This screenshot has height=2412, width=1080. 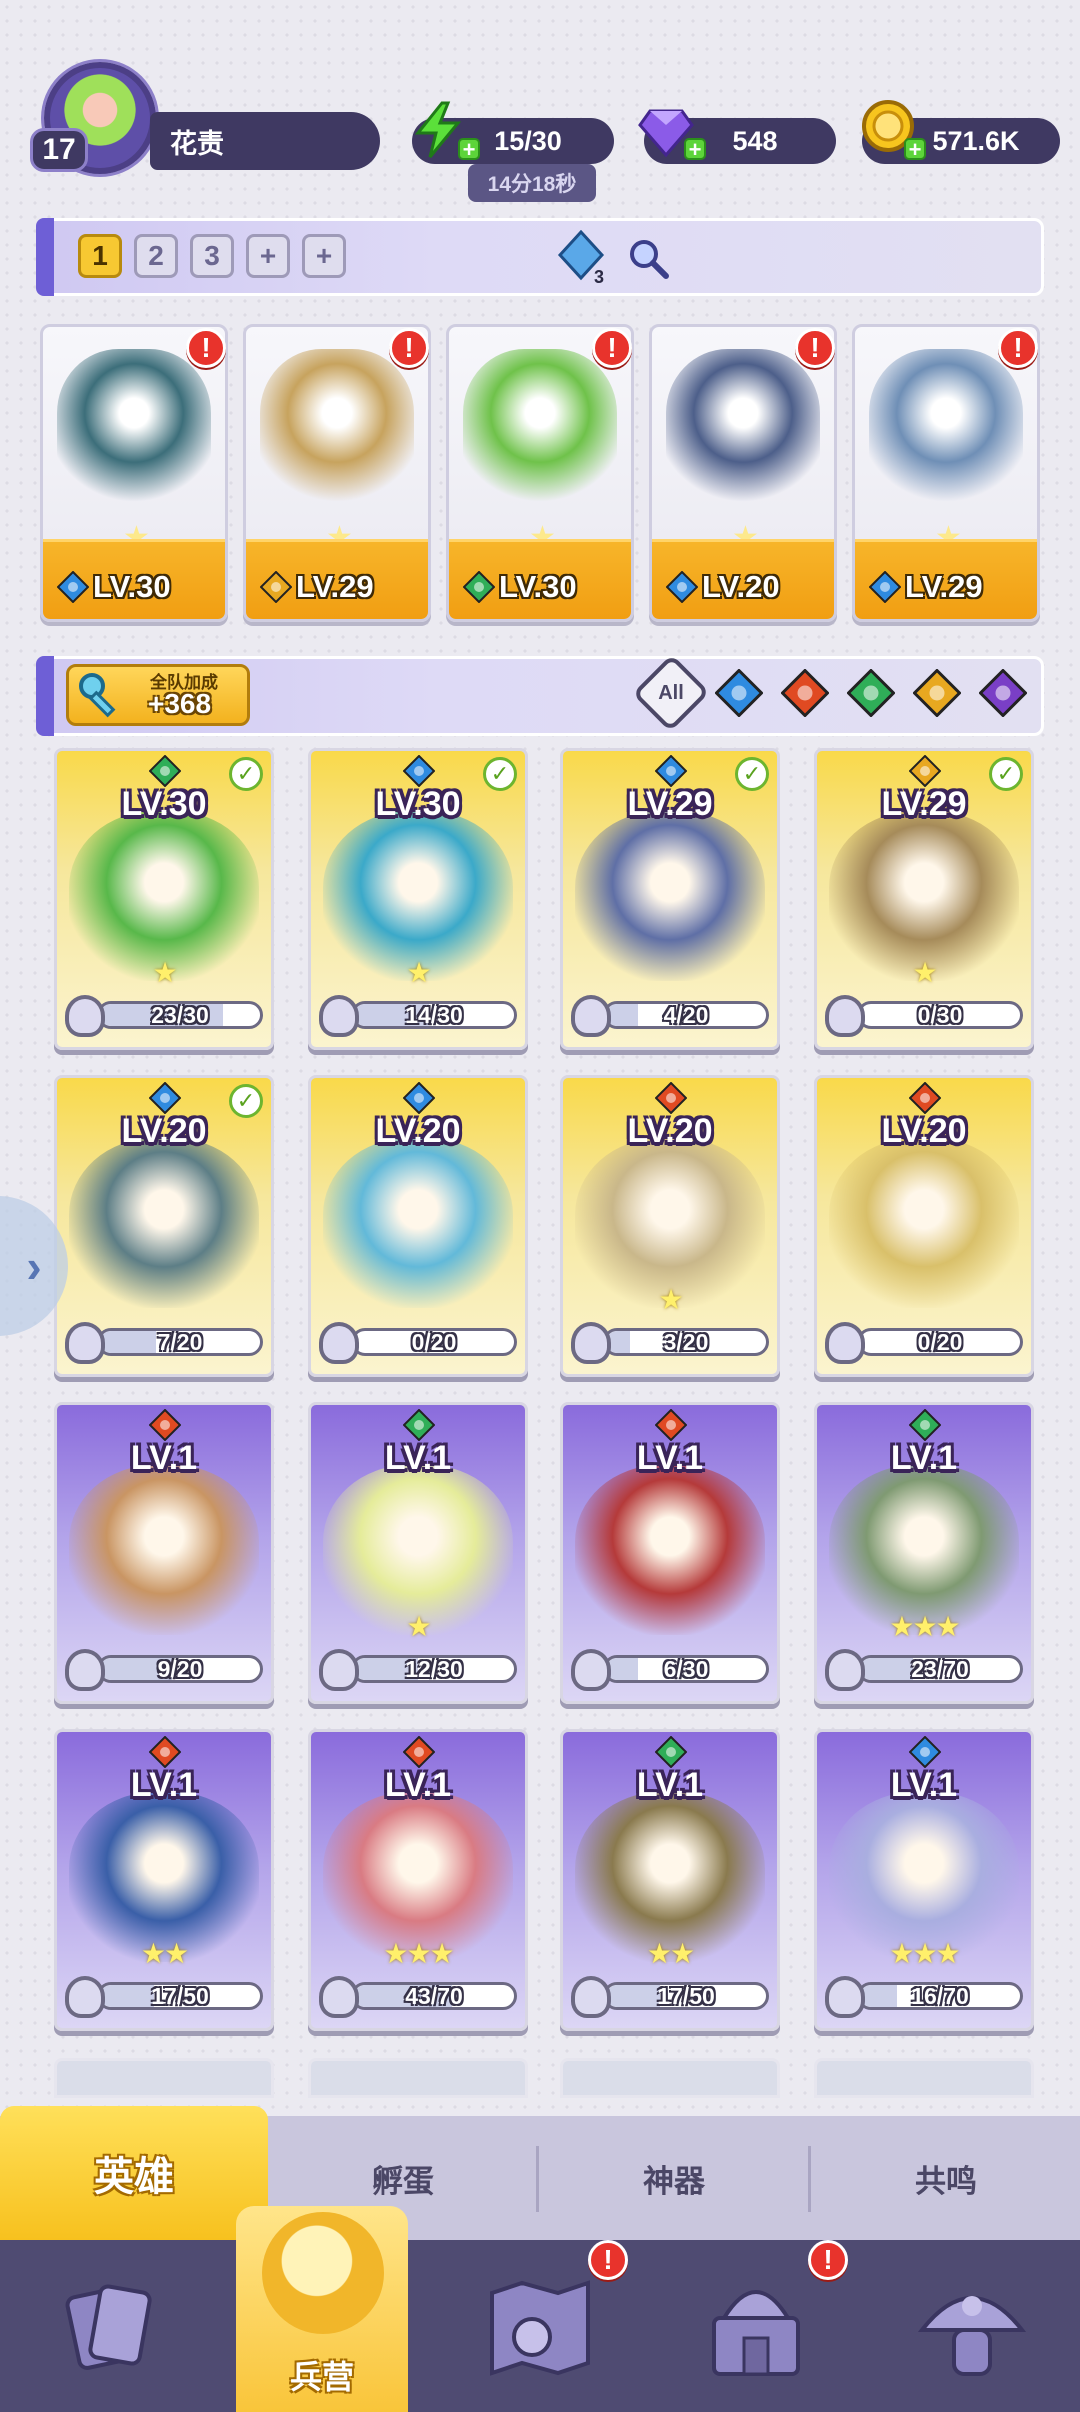 I want to click on filter-all-button: All, so click(x=671, y=693).